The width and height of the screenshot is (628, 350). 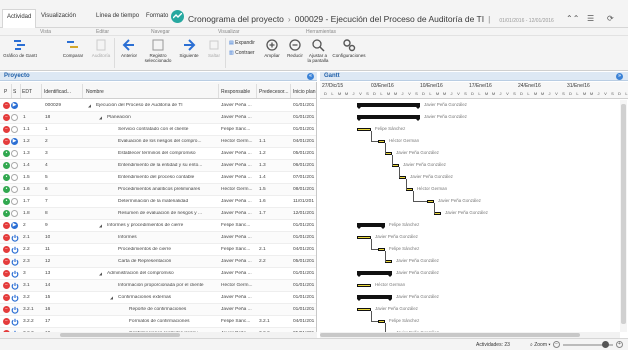 I want to click on menu-icon: ☰, so click(x=590, y=18).